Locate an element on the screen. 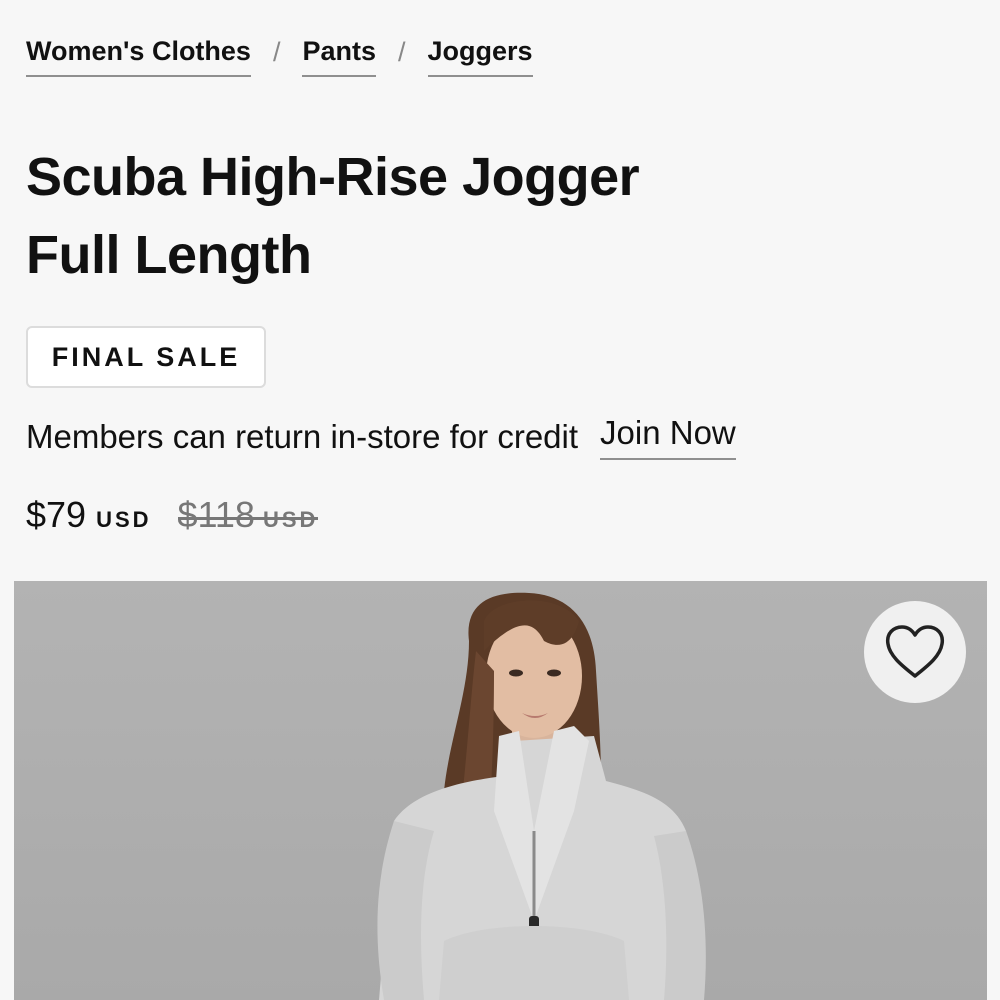 Image resolution: width=1000 pixels, height=1000 pixels. original-price-currency: USD is located at coordinates (290, 519).